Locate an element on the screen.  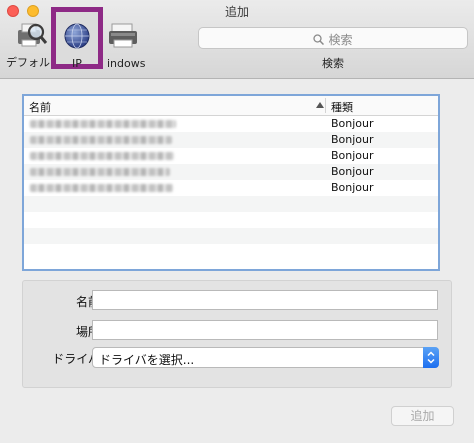
list-header: 名前 種類 is located at coordinates (231, 106).